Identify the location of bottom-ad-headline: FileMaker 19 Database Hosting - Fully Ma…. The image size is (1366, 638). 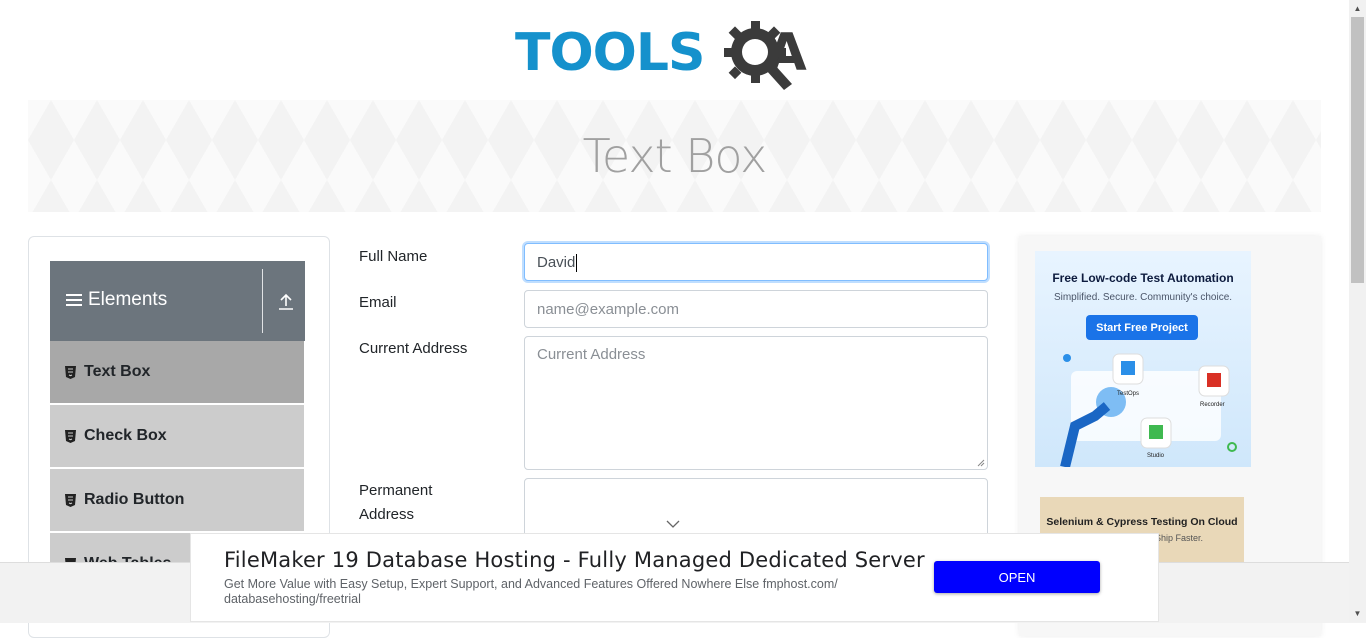
(574, 560).